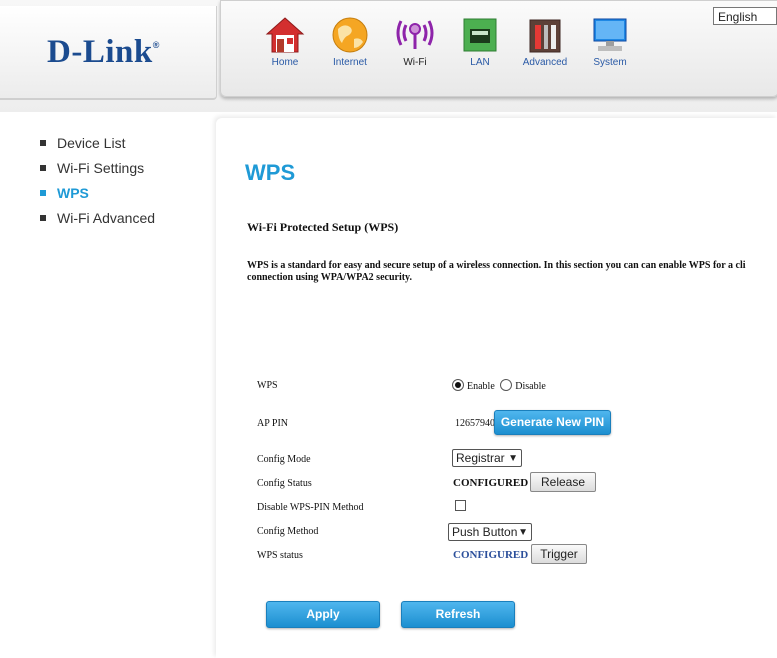 The image size is (777, 658). Describe the element at coordinates (97, 172) in the screenshot. I see `sidebar-item-wifi-settings: Wi-Fi Settings` at that location.